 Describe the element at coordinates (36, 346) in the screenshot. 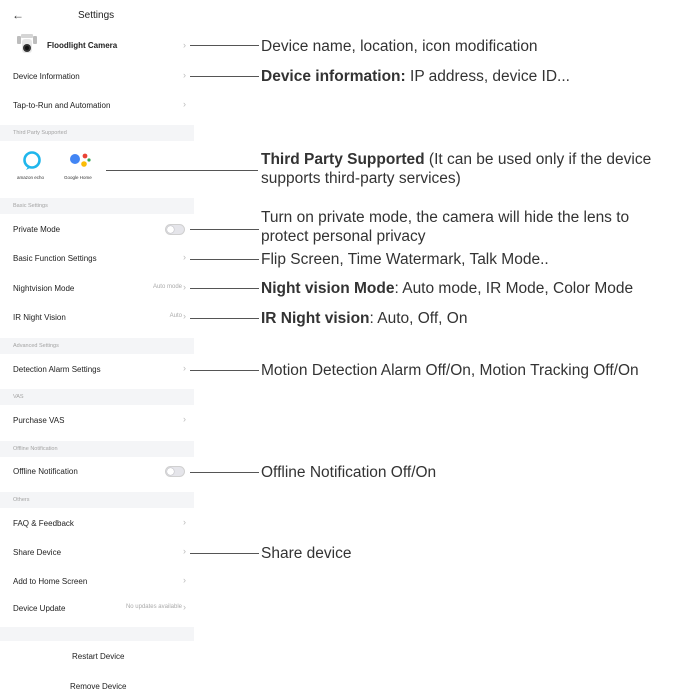

I see `section-label: Advanced Settings` at that location.